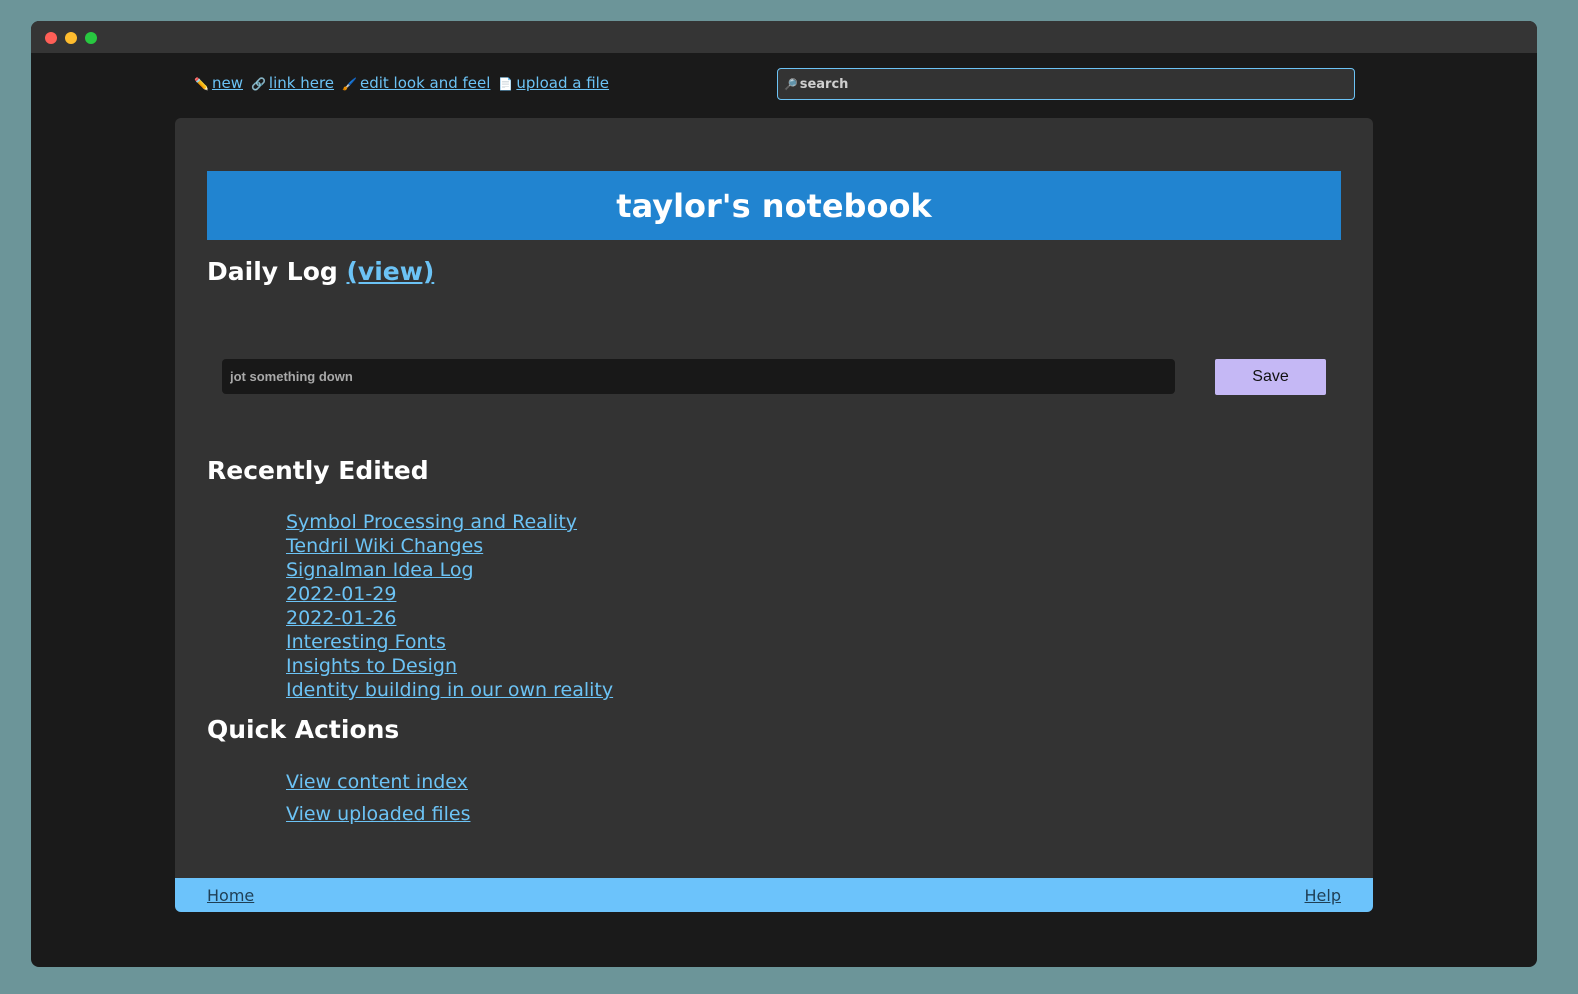 Image resolution: width=1578 pixels, height=994 pixels. Describe the element at coordinates (349, 84) in the screenshot. I see `paintbrush-icon: 🖌️` at that location.